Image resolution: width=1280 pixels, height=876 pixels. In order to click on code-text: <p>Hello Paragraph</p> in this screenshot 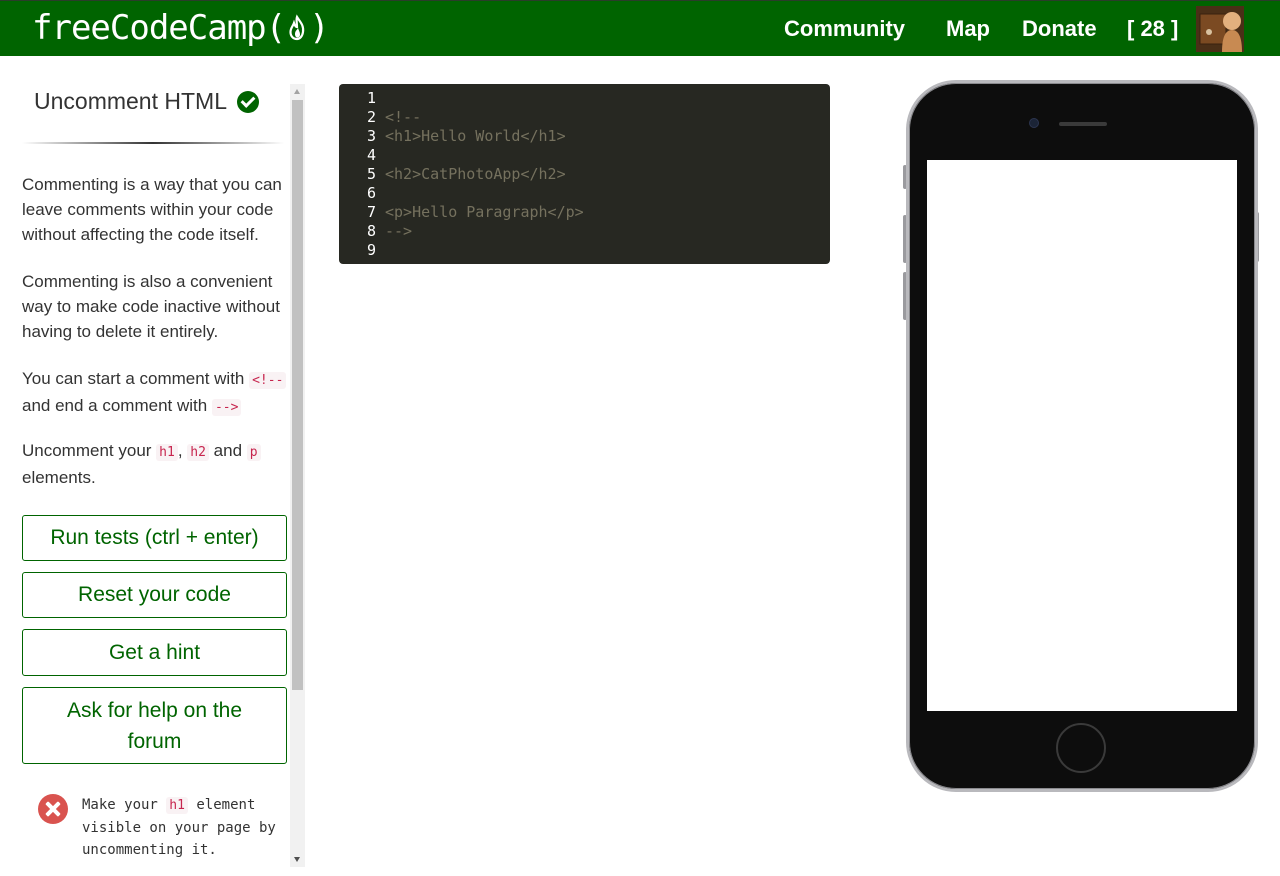, I will do `click(480, 212)`.